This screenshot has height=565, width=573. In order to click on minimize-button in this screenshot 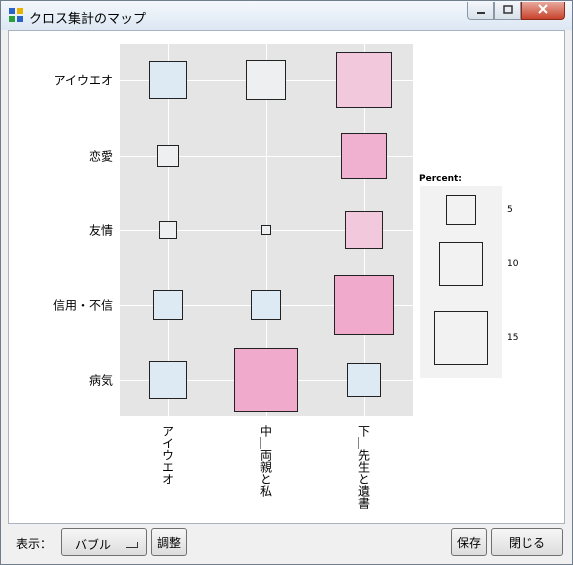, I will do `click(480, 11)`.